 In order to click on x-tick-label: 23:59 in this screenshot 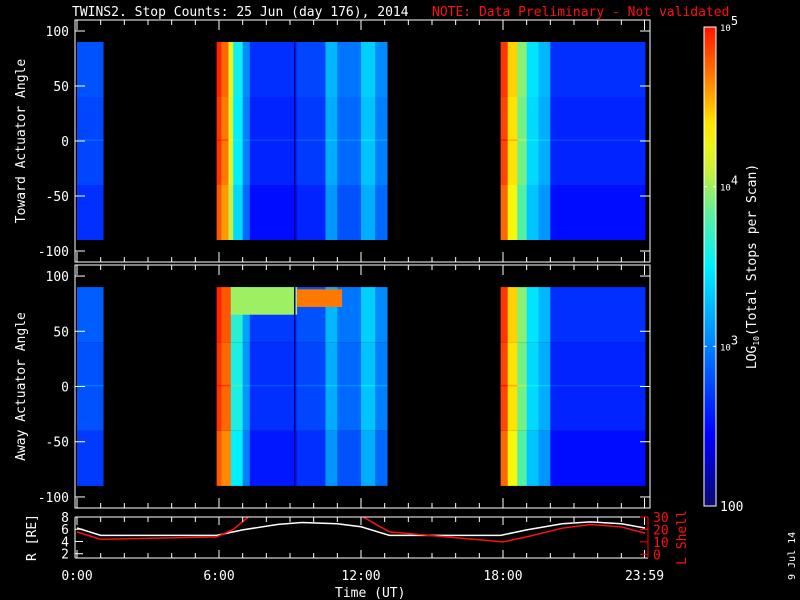, I will do `click(644, 576)`.